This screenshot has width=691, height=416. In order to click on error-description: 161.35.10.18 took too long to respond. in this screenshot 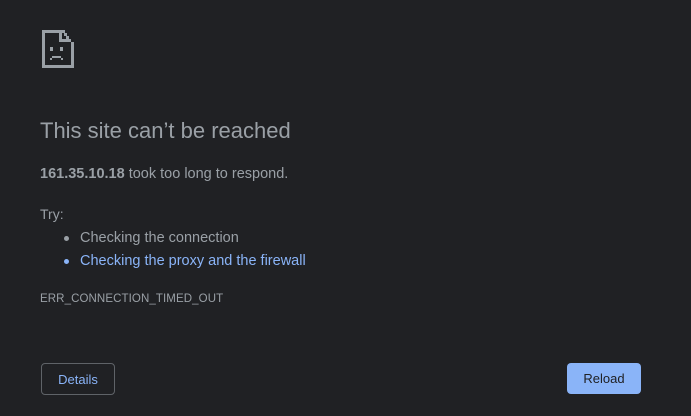, I will do `click(164, 174)`.